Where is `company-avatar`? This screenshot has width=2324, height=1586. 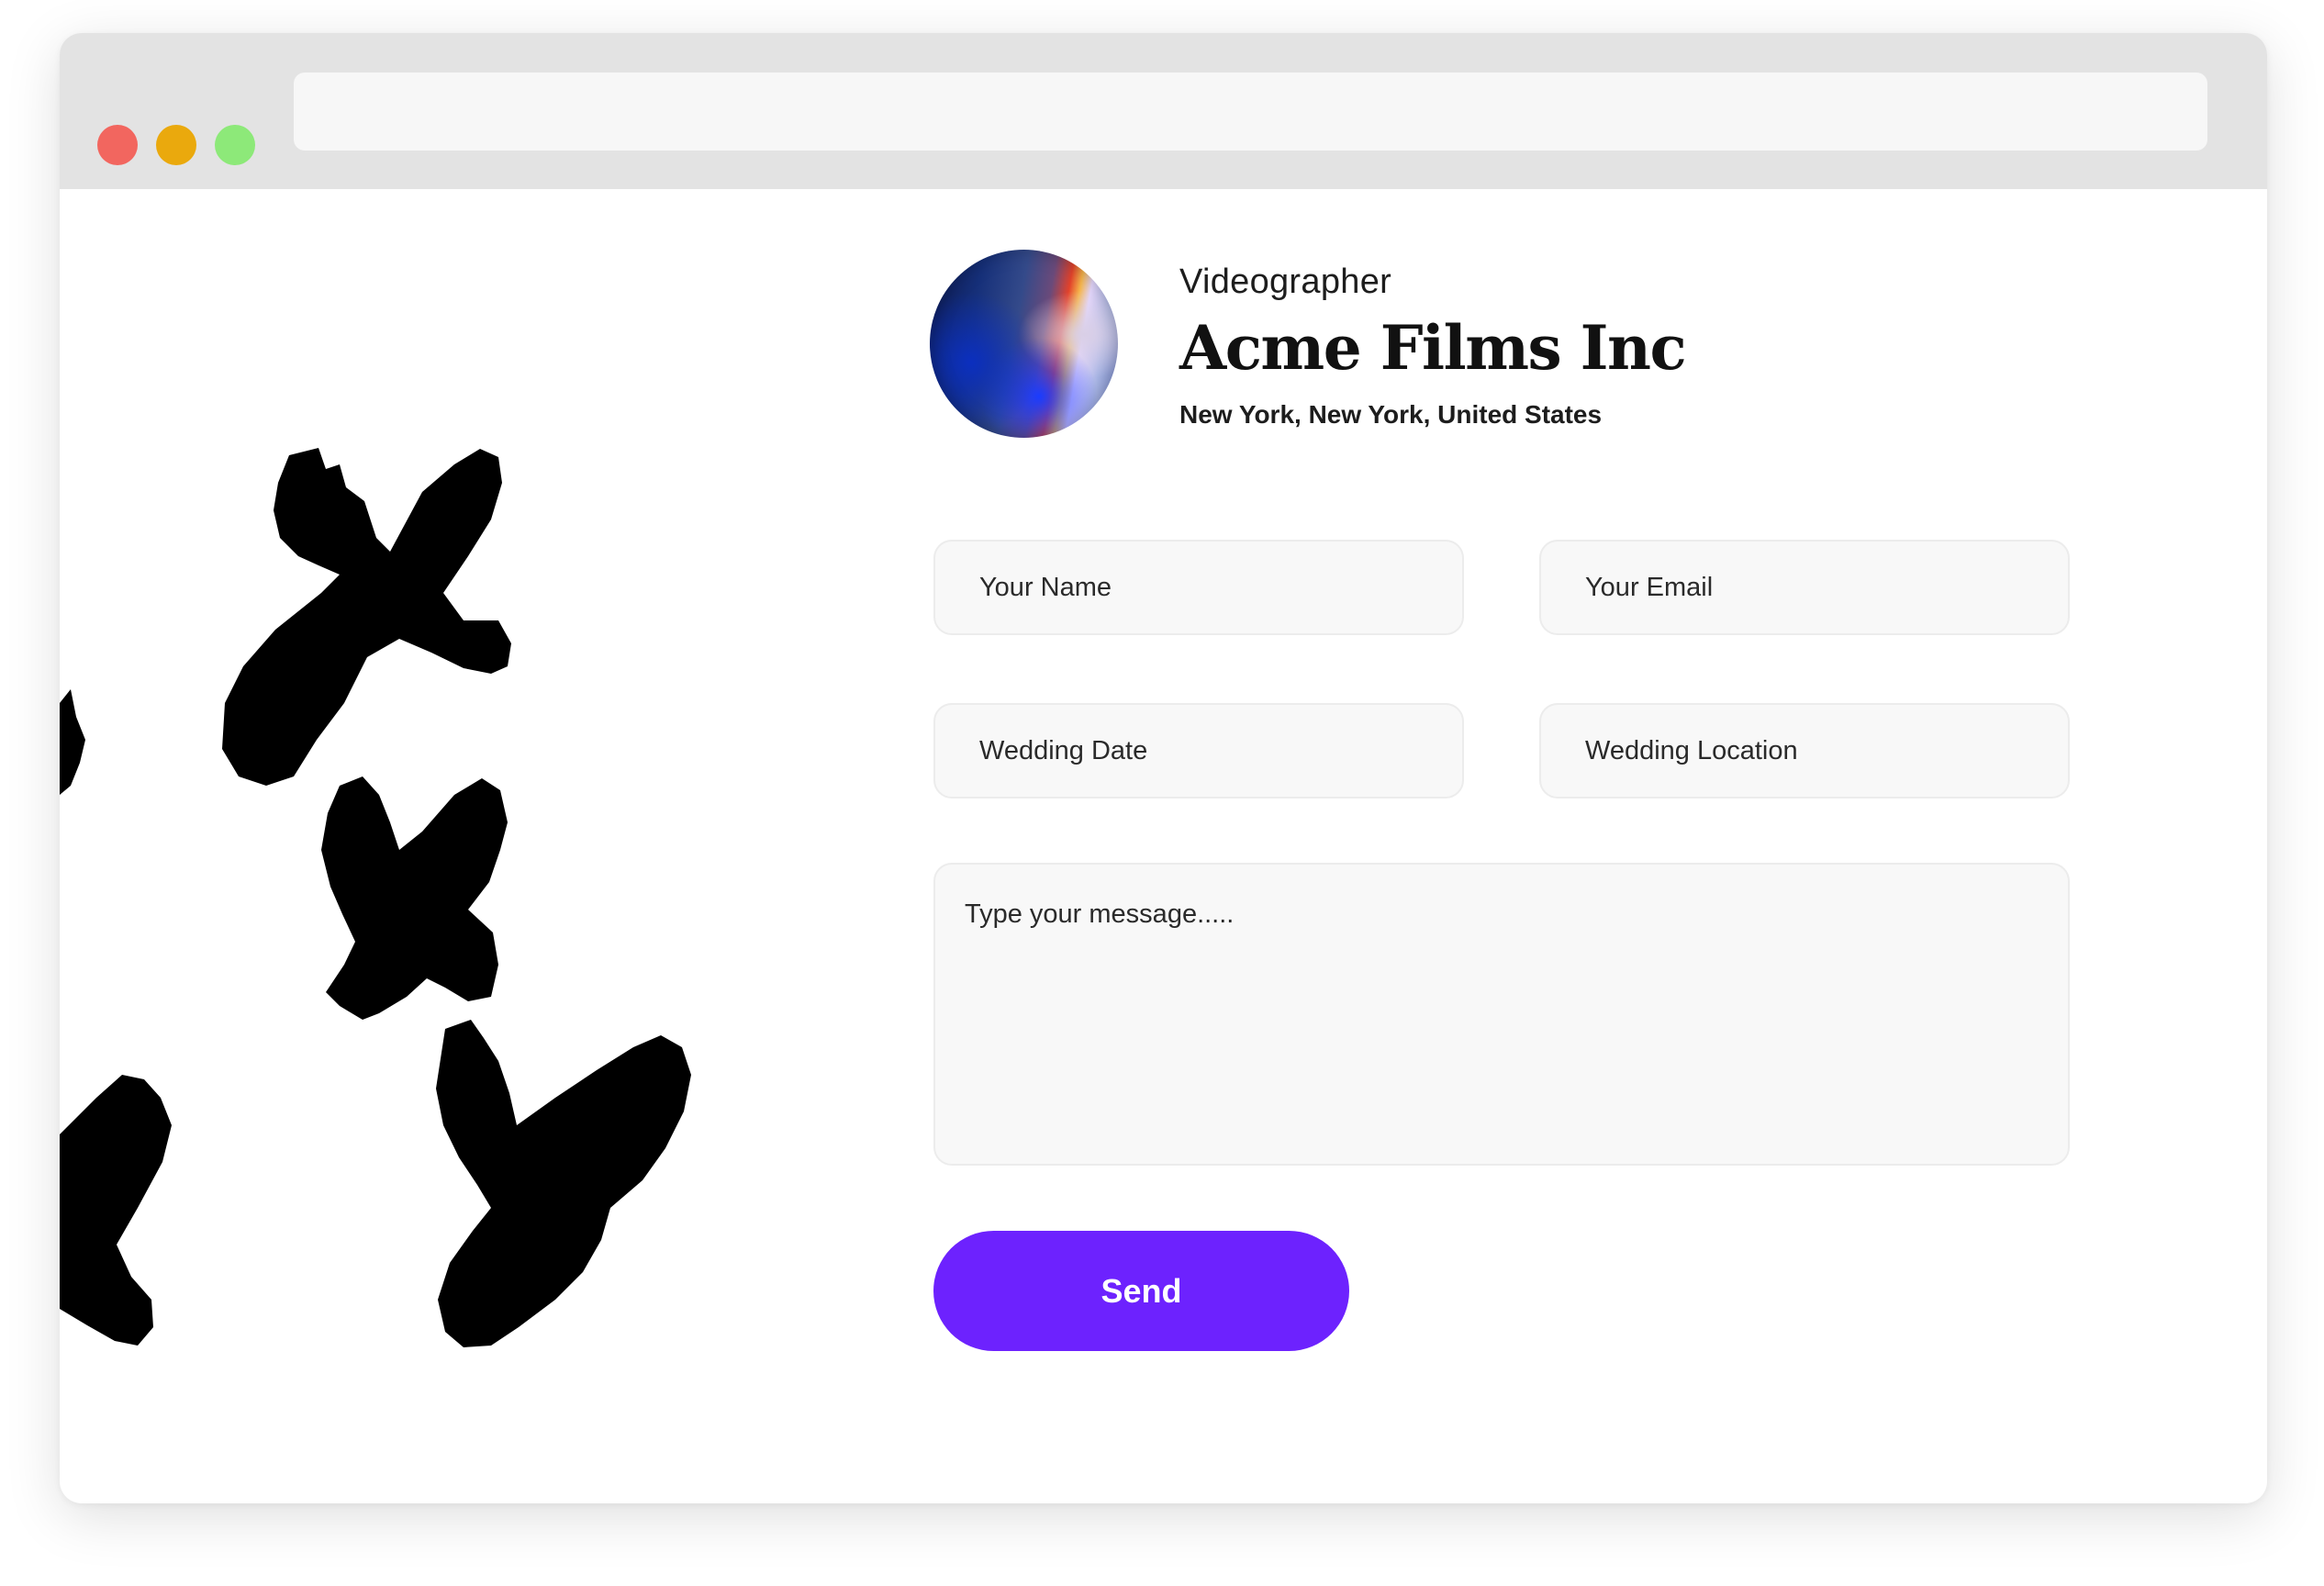
company-avatar is located at coordinates (1024, 344).